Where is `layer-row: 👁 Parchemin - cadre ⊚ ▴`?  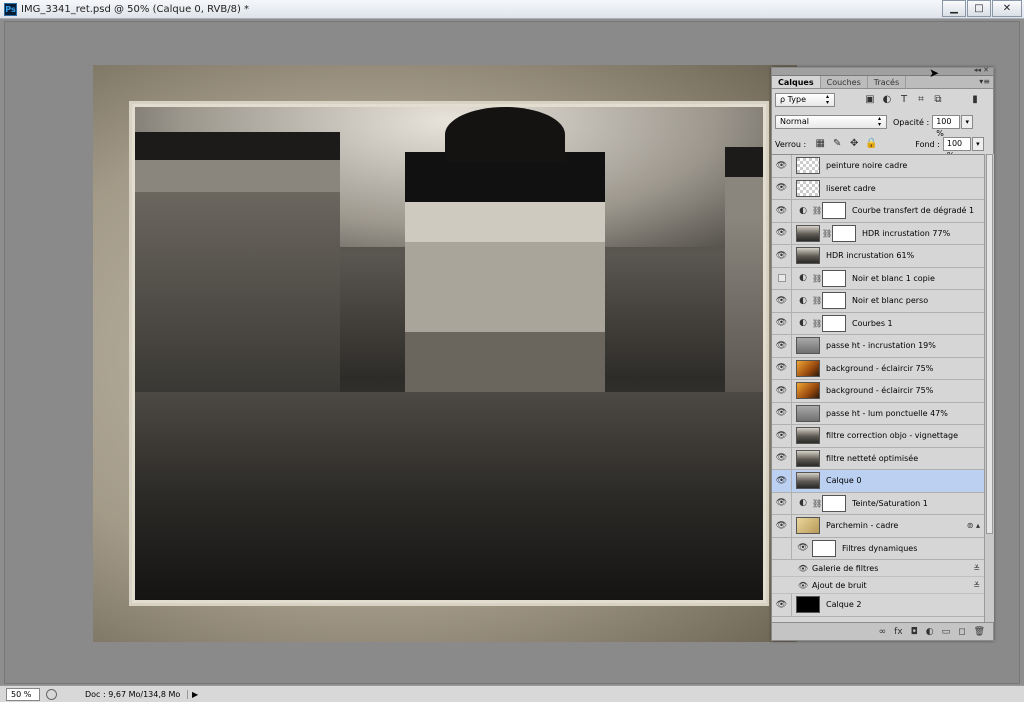
layer-row: 👁 Parchemin - cadre ⊚ ▴ is located at coordinates (878, 526).